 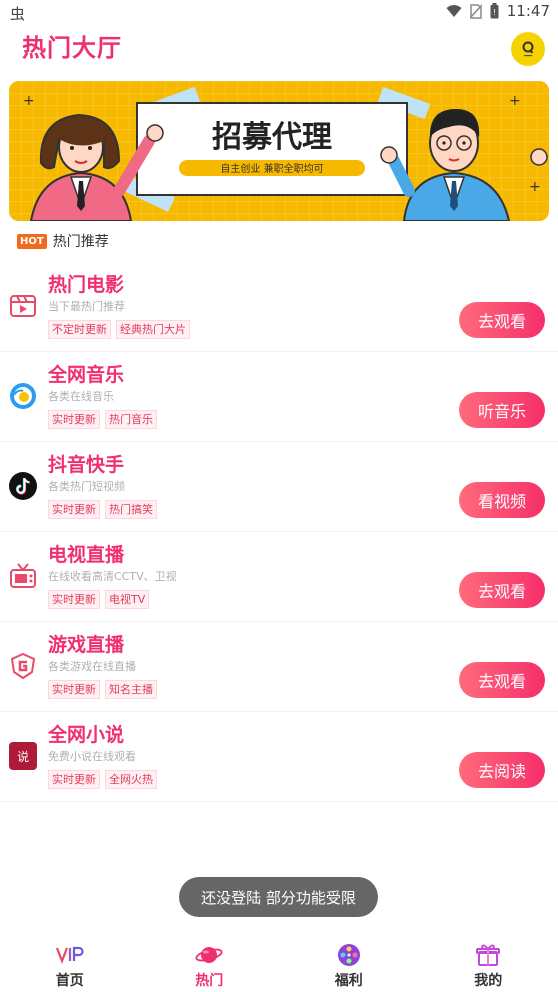 I want to click on tag: 经典热门大片, so click(x=153, y=329).